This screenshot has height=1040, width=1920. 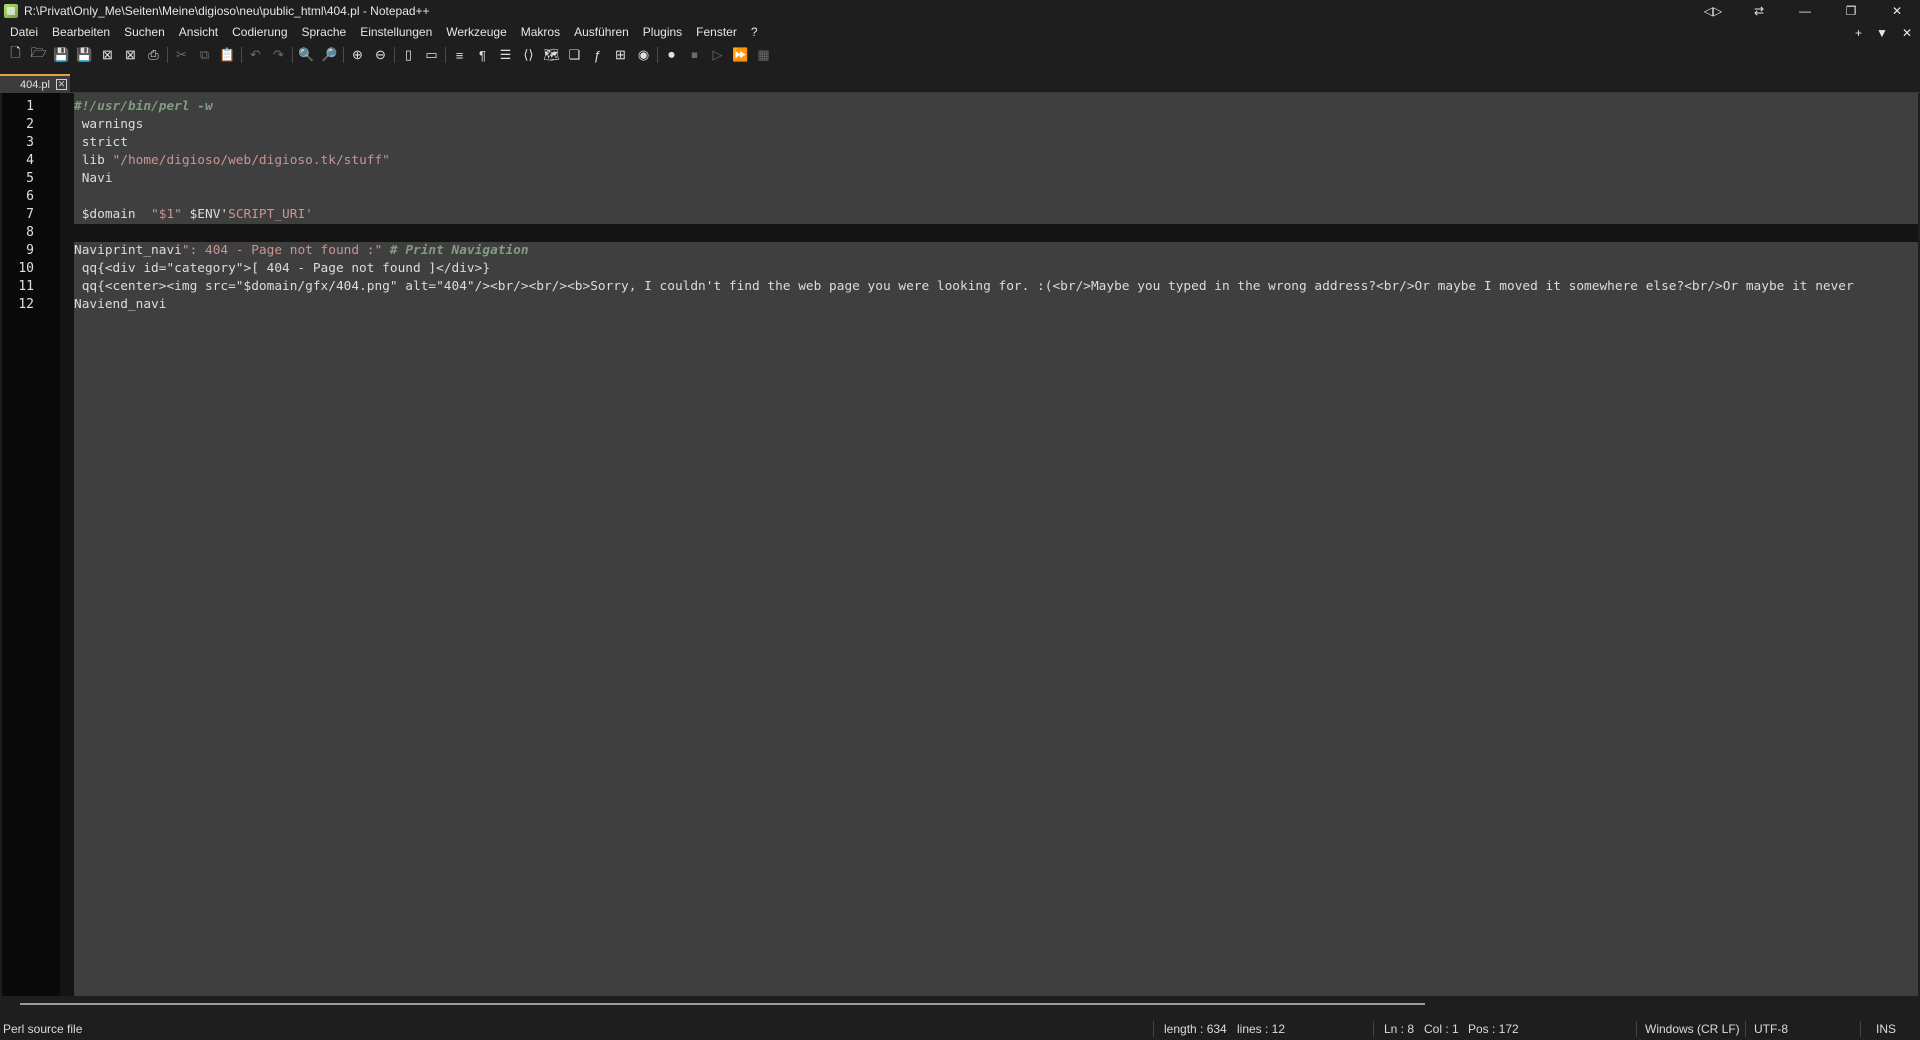 What do you see at coordinates (1759, 11) in the screenshot?
I see `send-to-icon: ⇄` at bounding box center [1759, 11].